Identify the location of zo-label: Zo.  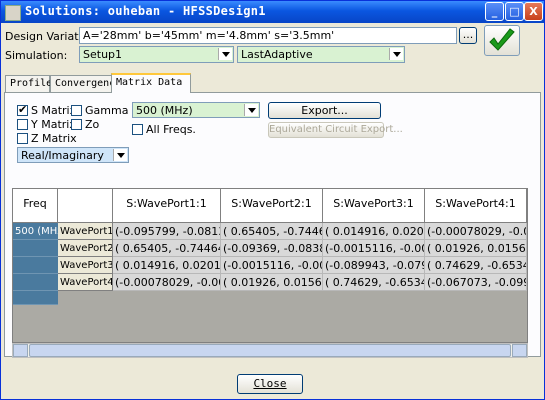
(92, 124).